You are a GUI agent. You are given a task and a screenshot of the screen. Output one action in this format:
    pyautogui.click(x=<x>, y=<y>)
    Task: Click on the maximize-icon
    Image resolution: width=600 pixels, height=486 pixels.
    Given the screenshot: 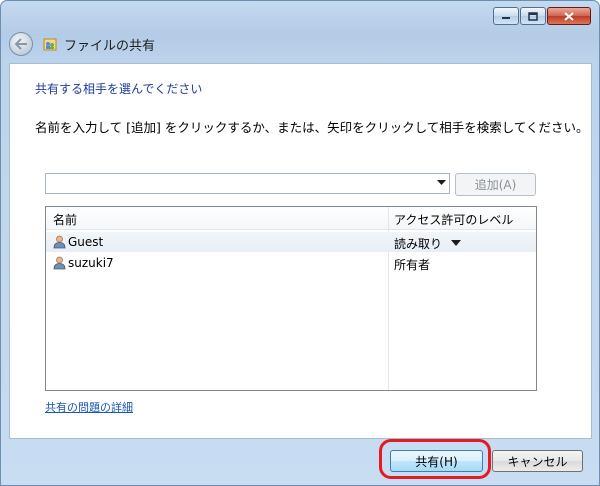 What is the action you would take?
    pyautogui.click(x=533, y=16)
    